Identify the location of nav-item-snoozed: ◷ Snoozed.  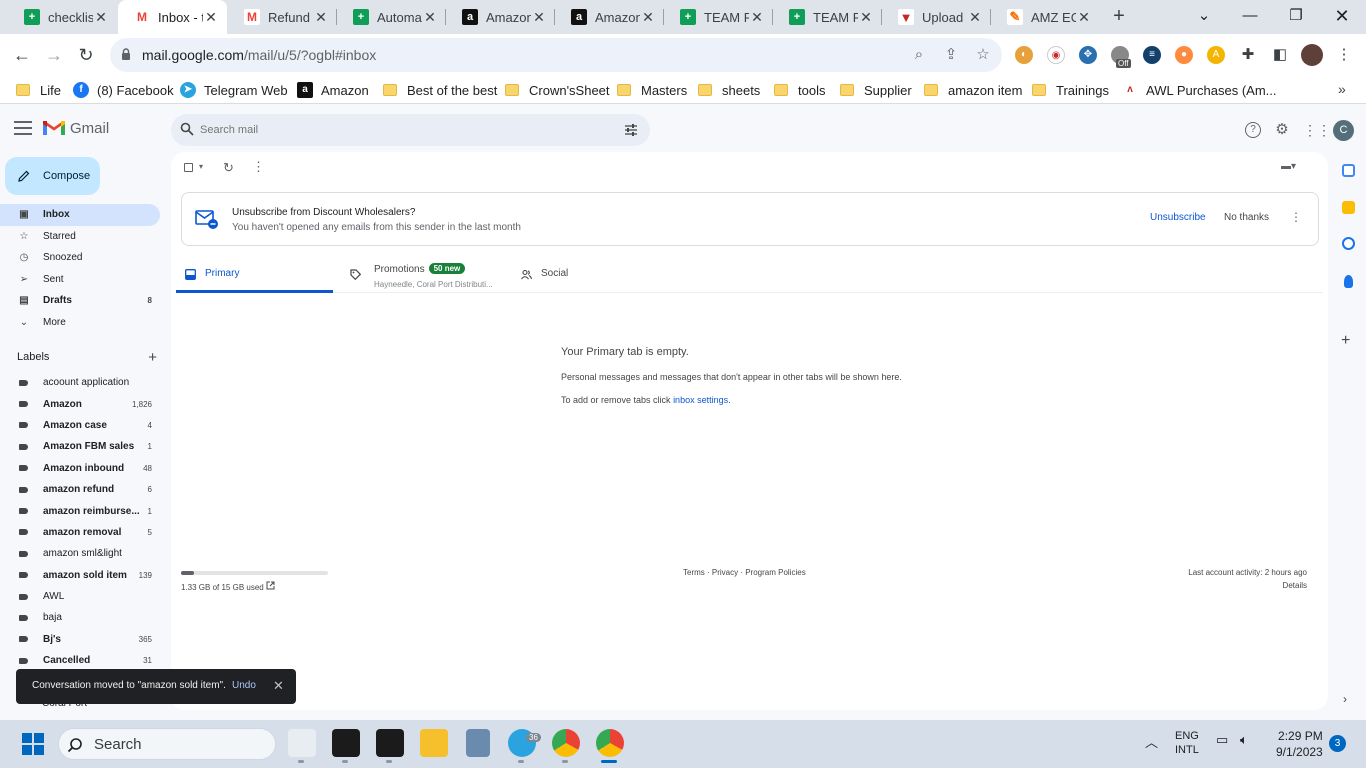
(80, 258).